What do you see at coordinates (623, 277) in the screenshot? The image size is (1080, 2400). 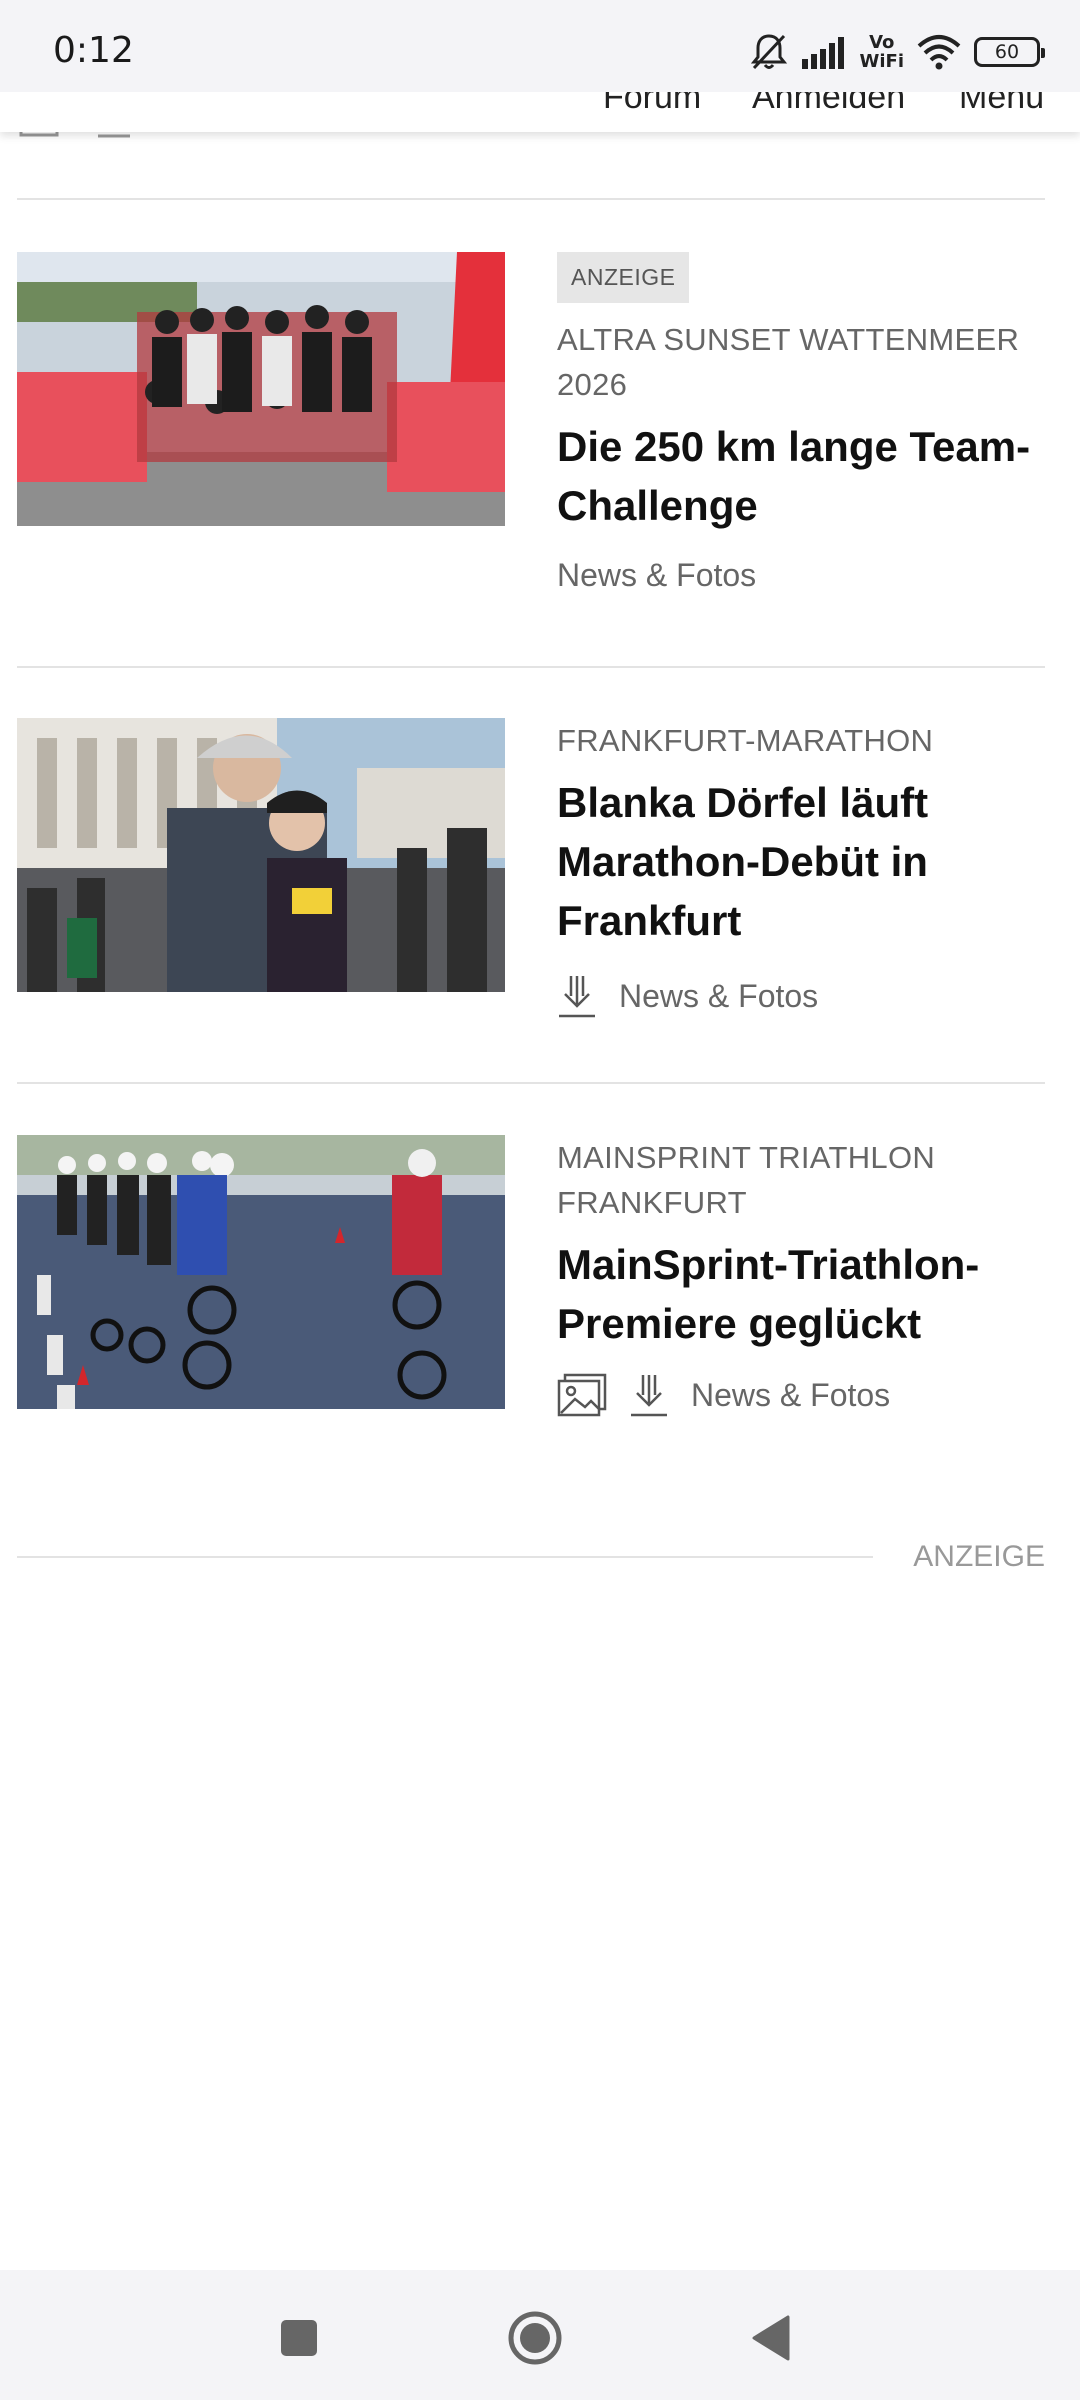 I see `ad-badge: ANZEIGE` at bounding box center [623, 277].